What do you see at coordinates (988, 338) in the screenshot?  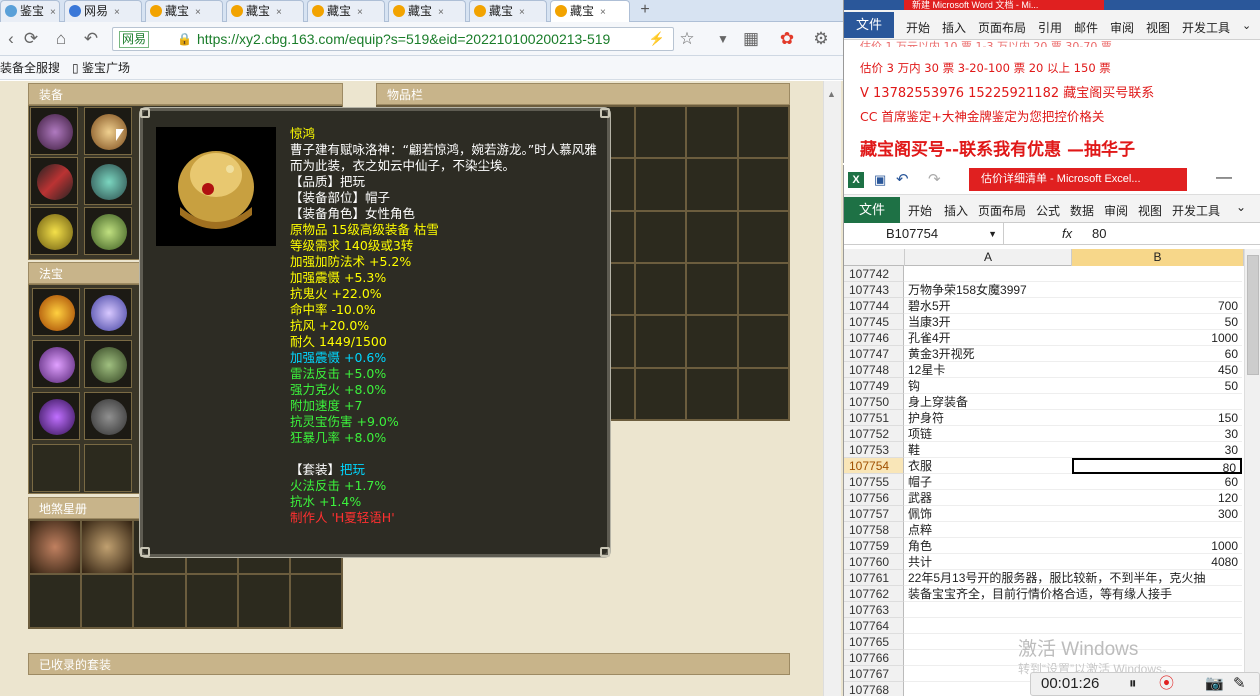 I see `cell-a: 孔雀4开` at bounding box center [988, 338].